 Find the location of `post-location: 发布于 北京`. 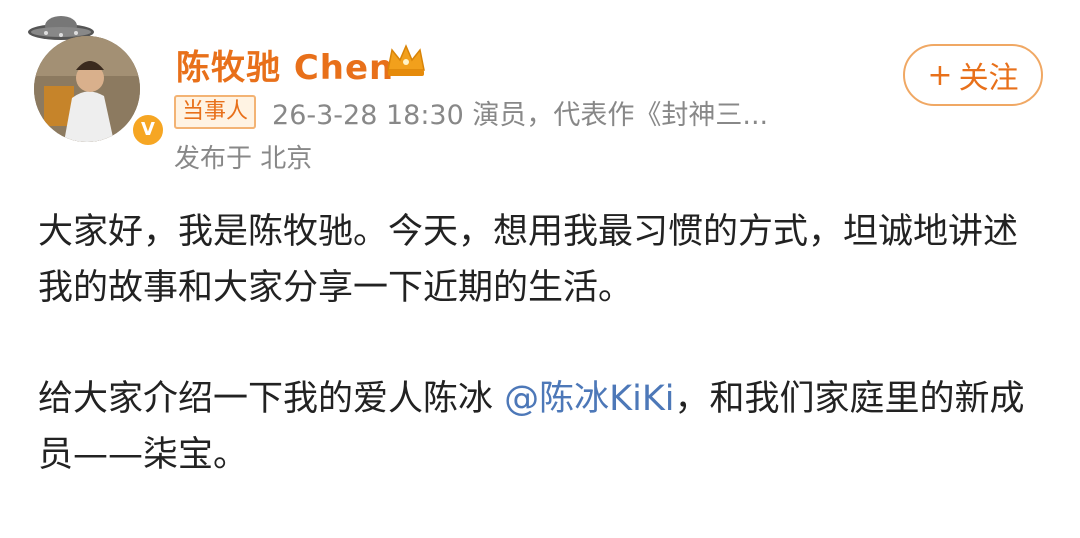

post-location: 发布于 北京 is located at coordinates (243, 159).